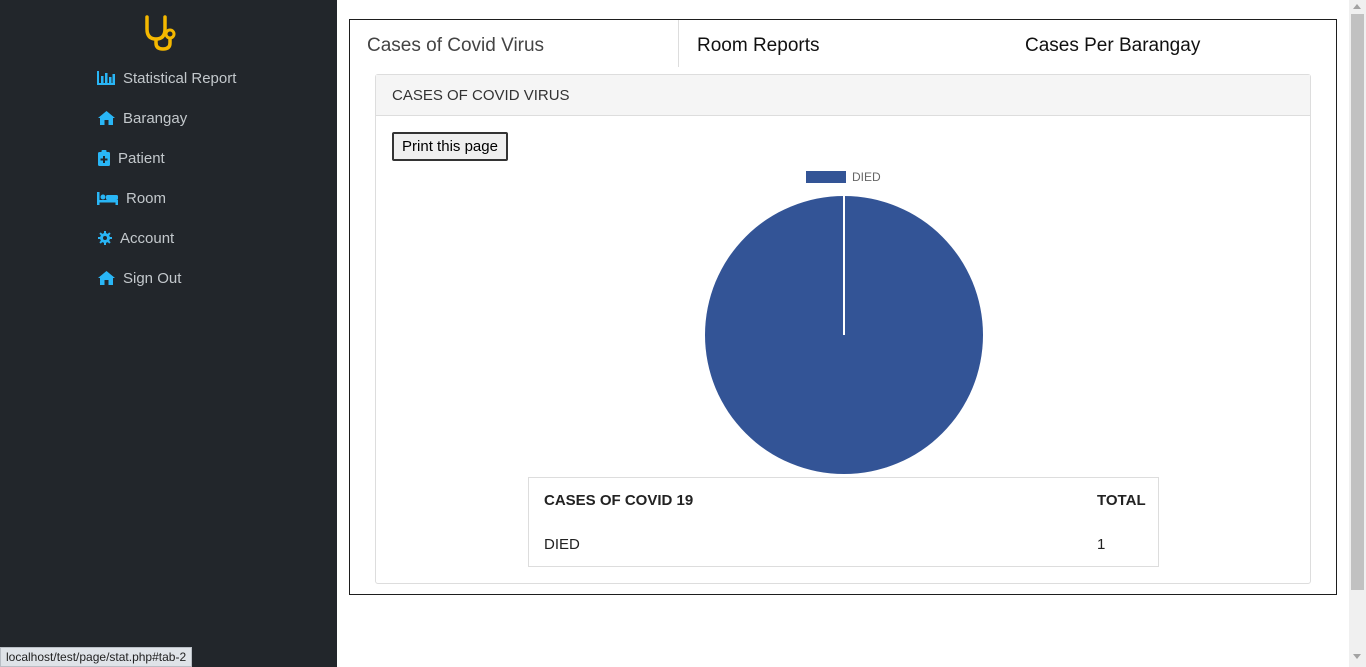 This screenshot has height=667, width=1366. What do you see at coordinates (514, 43) in the screenshot?
I see `tab-cases-of-covid-virus: Cases of Covid Virus` at bounding box center [514, 43].